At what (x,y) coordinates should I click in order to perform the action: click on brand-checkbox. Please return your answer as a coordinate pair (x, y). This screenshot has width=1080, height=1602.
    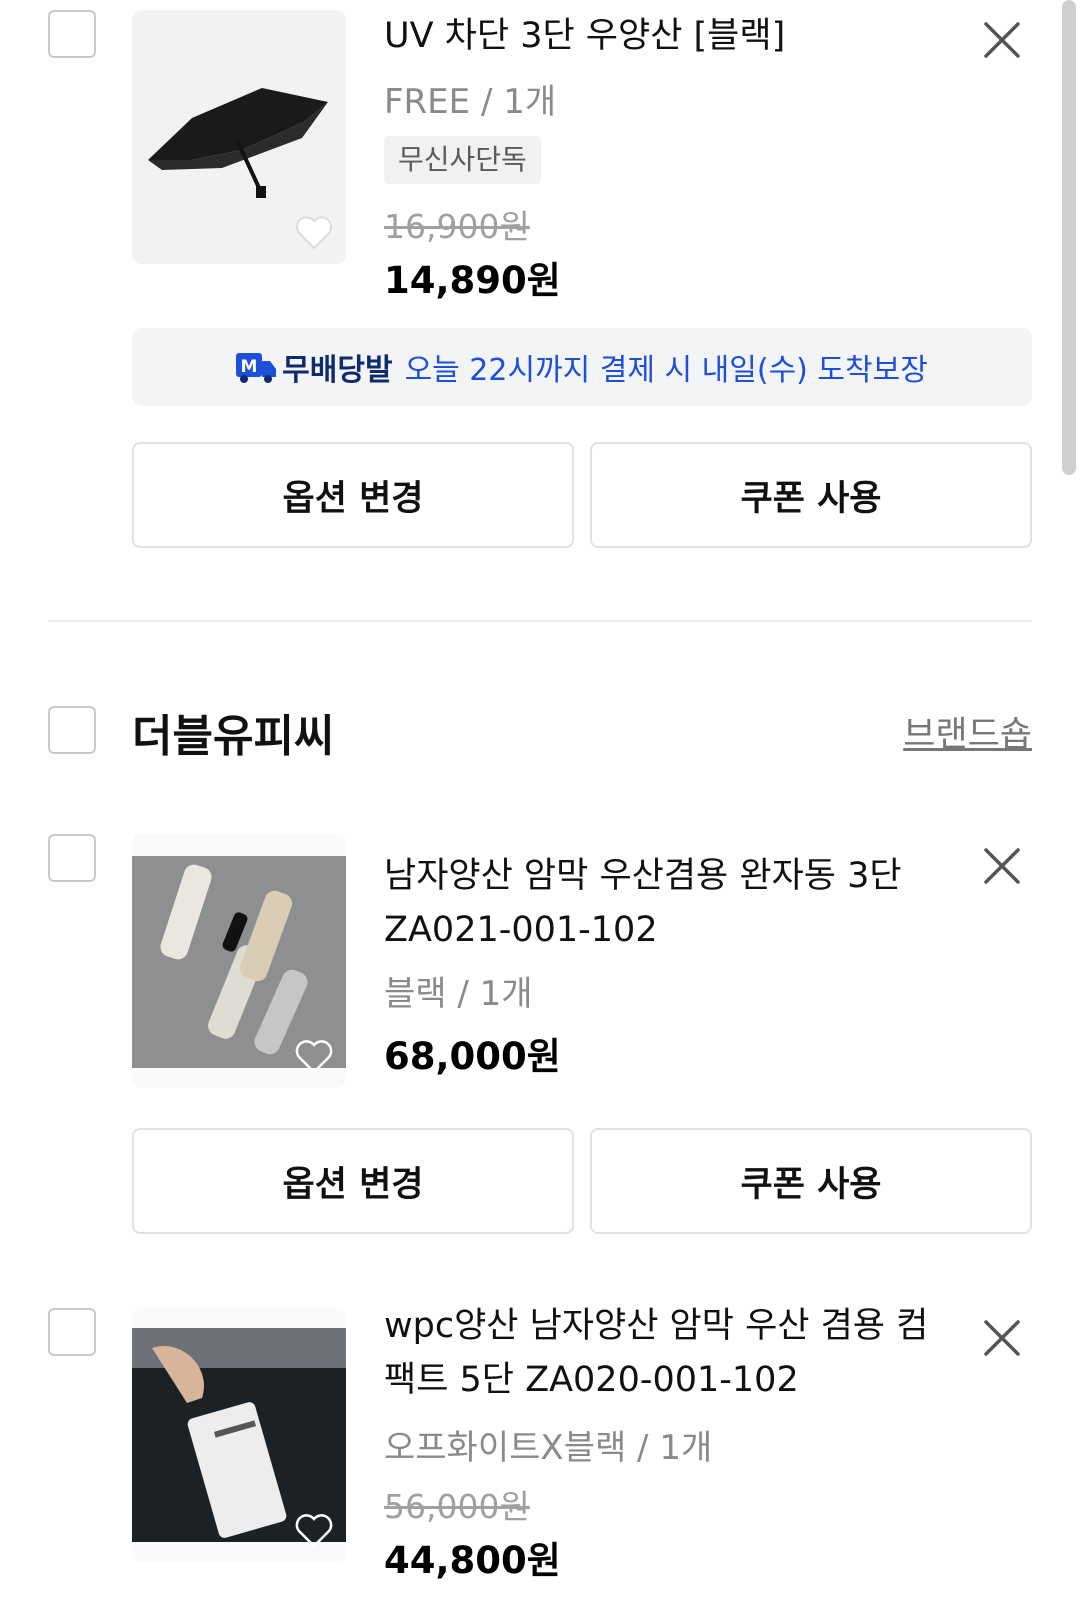
    Looking at the image, I should click on (72, 730).